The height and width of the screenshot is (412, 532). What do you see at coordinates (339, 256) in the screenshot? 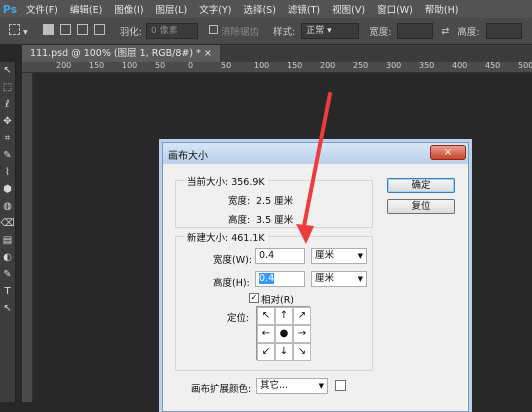
I see `width-unit-select: 厘米 ▼` at bounding box center [339, 256].